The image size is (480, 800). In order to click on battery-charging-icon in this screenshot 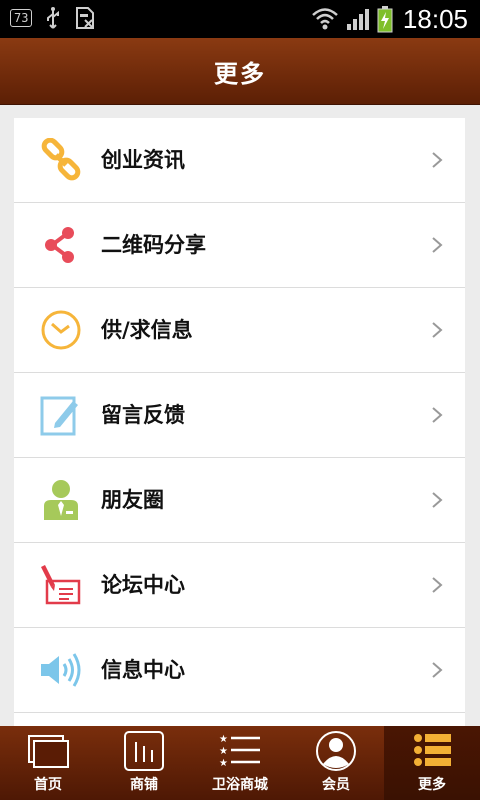, I will do `click(385, 19)`.